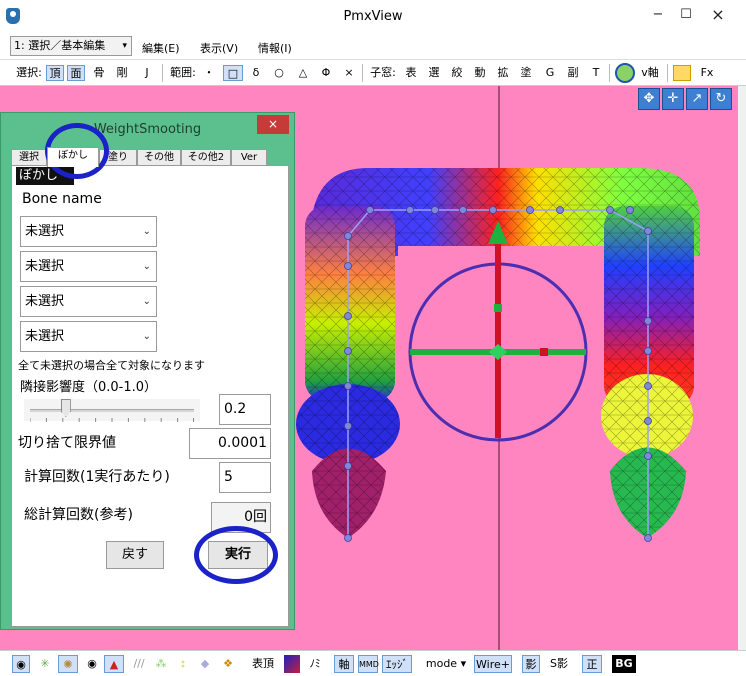  Describe the element at coordinates (592, 664) in the screenshot. I see `positive-toggle: 正` at that location.